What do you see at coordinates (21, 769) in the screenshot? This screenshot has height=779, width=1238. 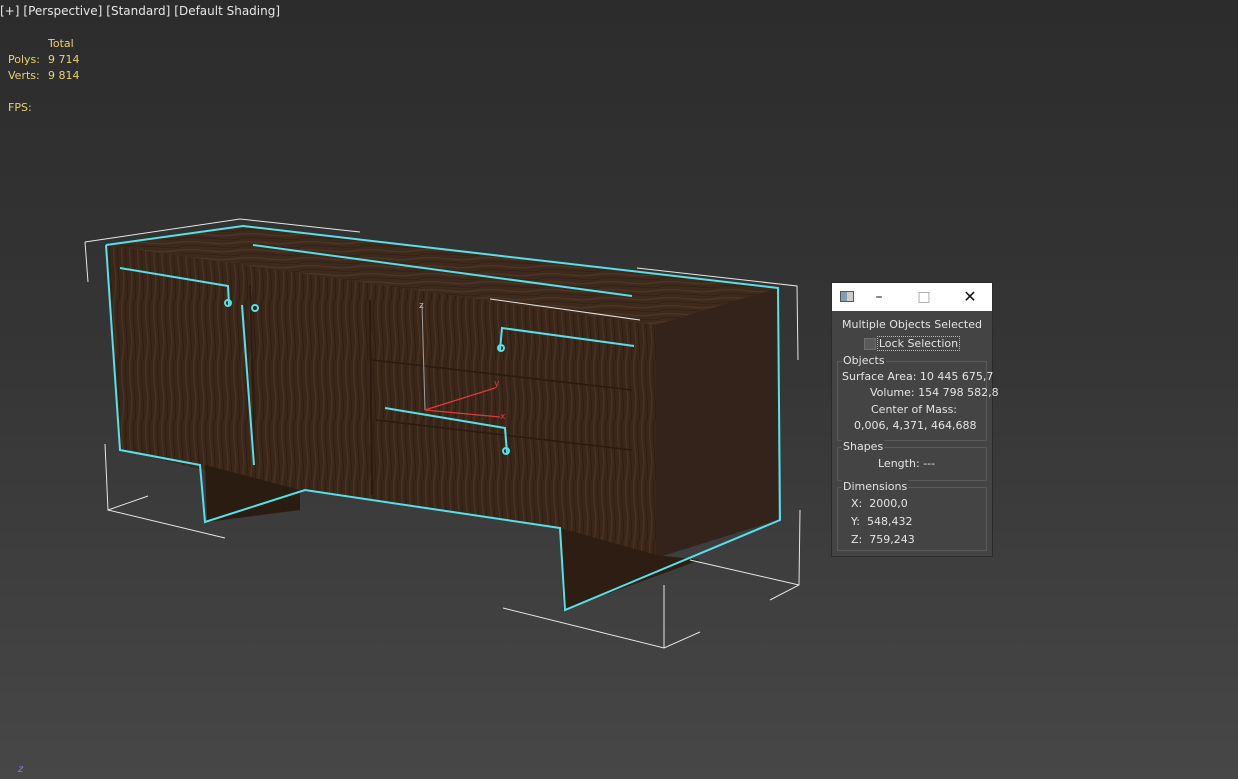 I see `world-axis-z-label: z` at bounding box center [21, 769].